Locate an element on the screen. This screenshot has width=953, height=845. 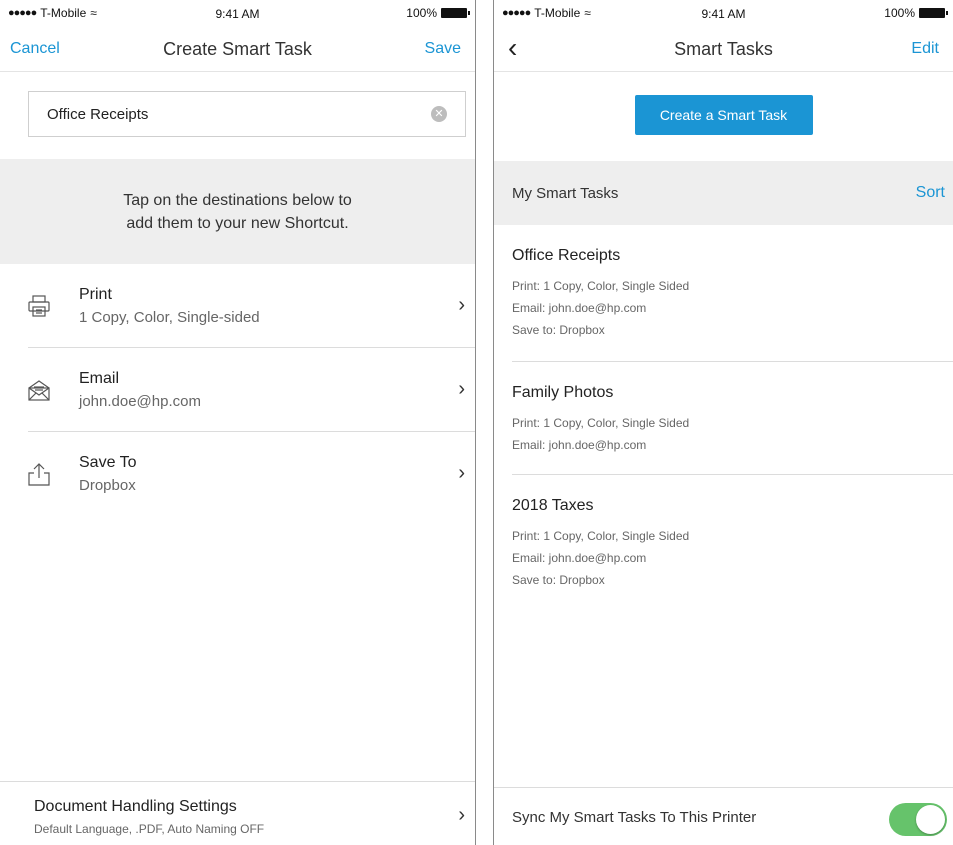
destination-email: Email john.doe@hp.com › is located at coordinates (251, 390).